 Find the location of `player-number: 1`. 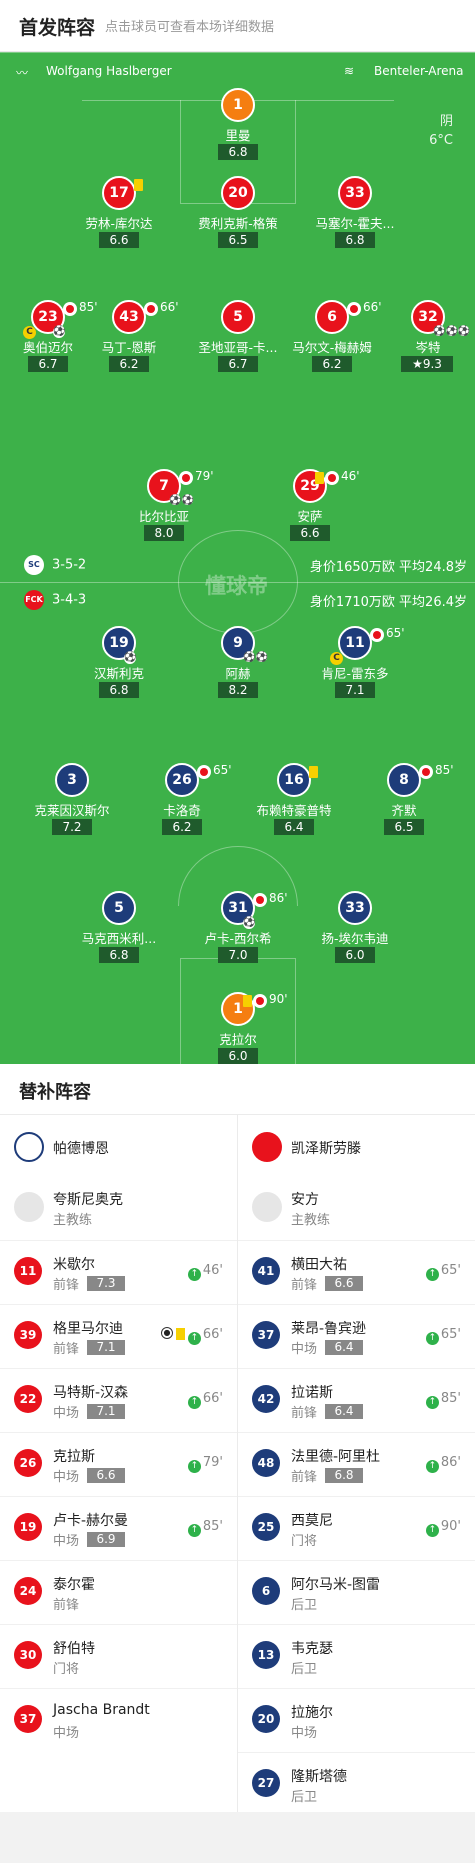

player-number: 1 is located at coordinates (238, 105).